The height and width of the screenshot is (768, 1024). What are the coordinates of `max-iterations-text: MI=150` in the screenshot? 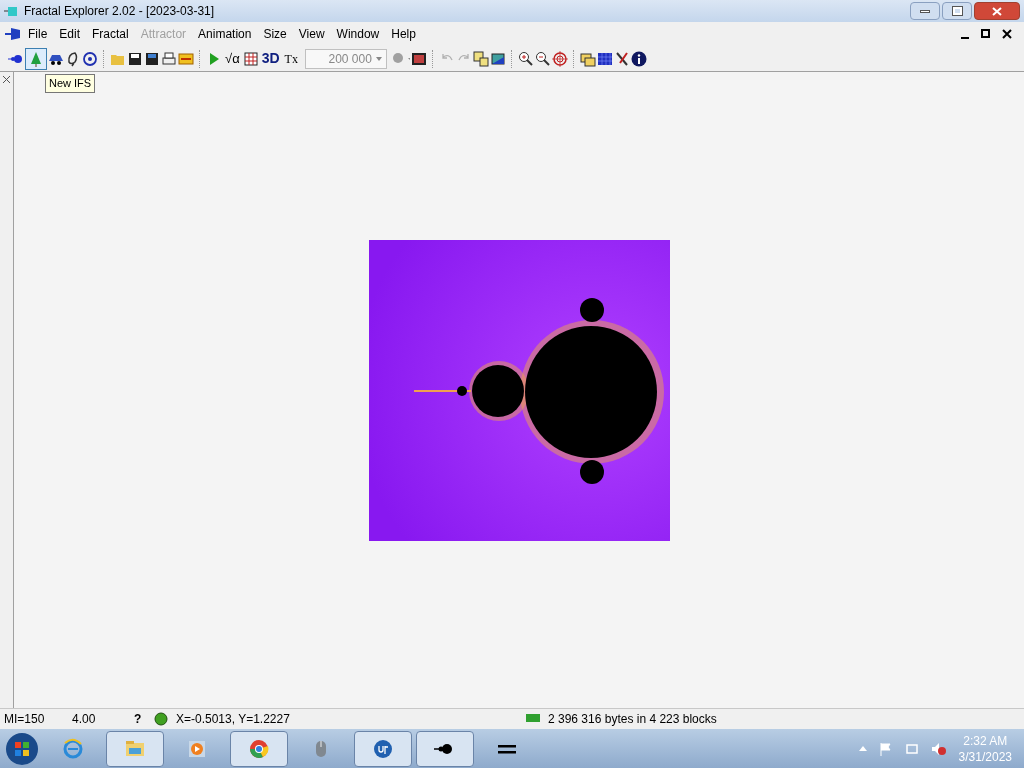 It's located at (24, 719).